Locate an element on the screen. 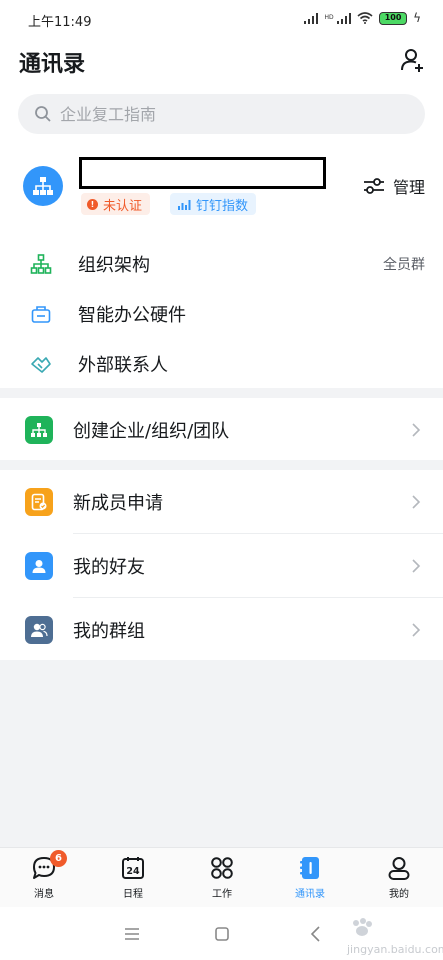 This screenshot has height=960, width=443. my-friends-row: 我的好友 is located at coordinates (221, 565).